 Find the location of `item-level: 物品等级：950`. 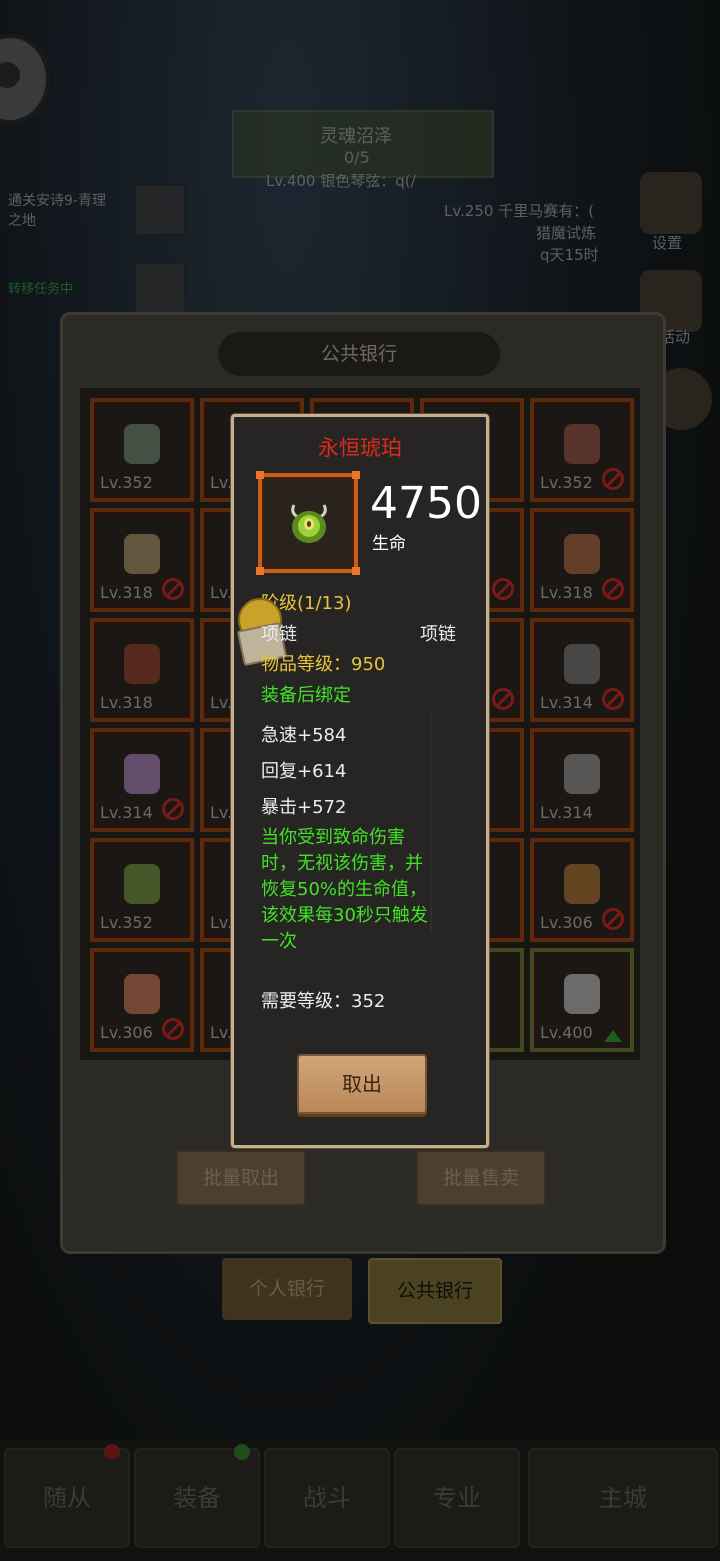

item-level: 物品等级：950 is located at coordinates (323, 664).